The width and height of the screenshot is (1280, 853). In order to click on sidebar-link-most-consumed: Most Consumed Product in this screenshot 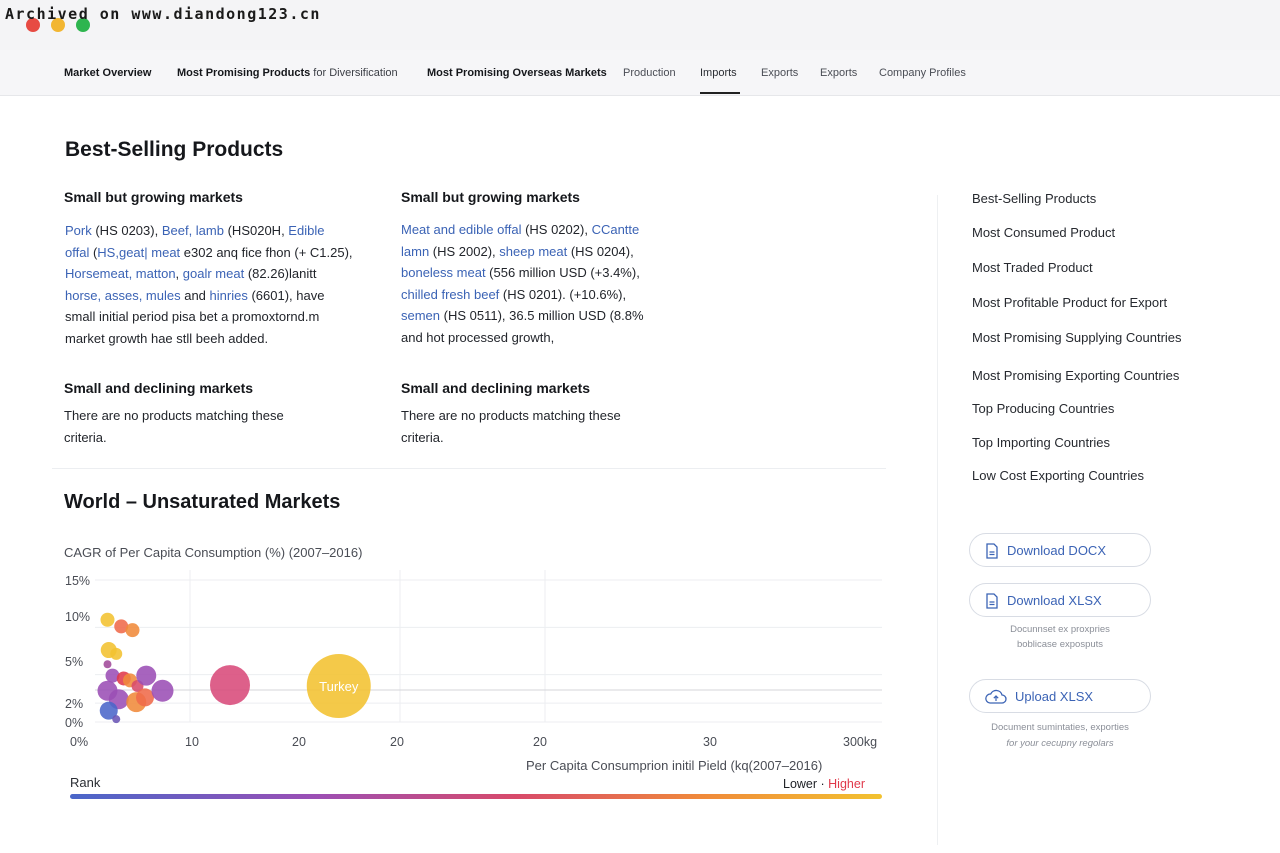, I will do `click(1043, 232)`.